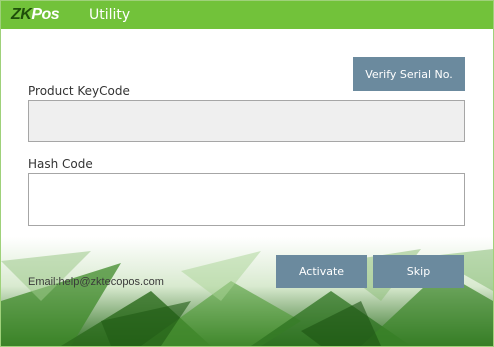 The image size is (494, 347). Describe the element at coordinates (246, 121) in the screenshot. I see `product-keycode-field` at that location.